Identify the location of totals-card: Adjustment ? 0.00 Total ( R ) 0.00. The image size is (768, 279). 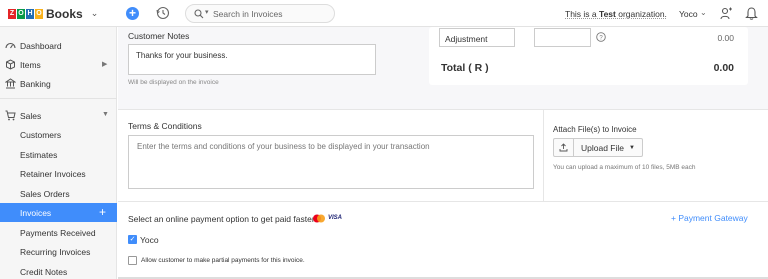
(588, 56).